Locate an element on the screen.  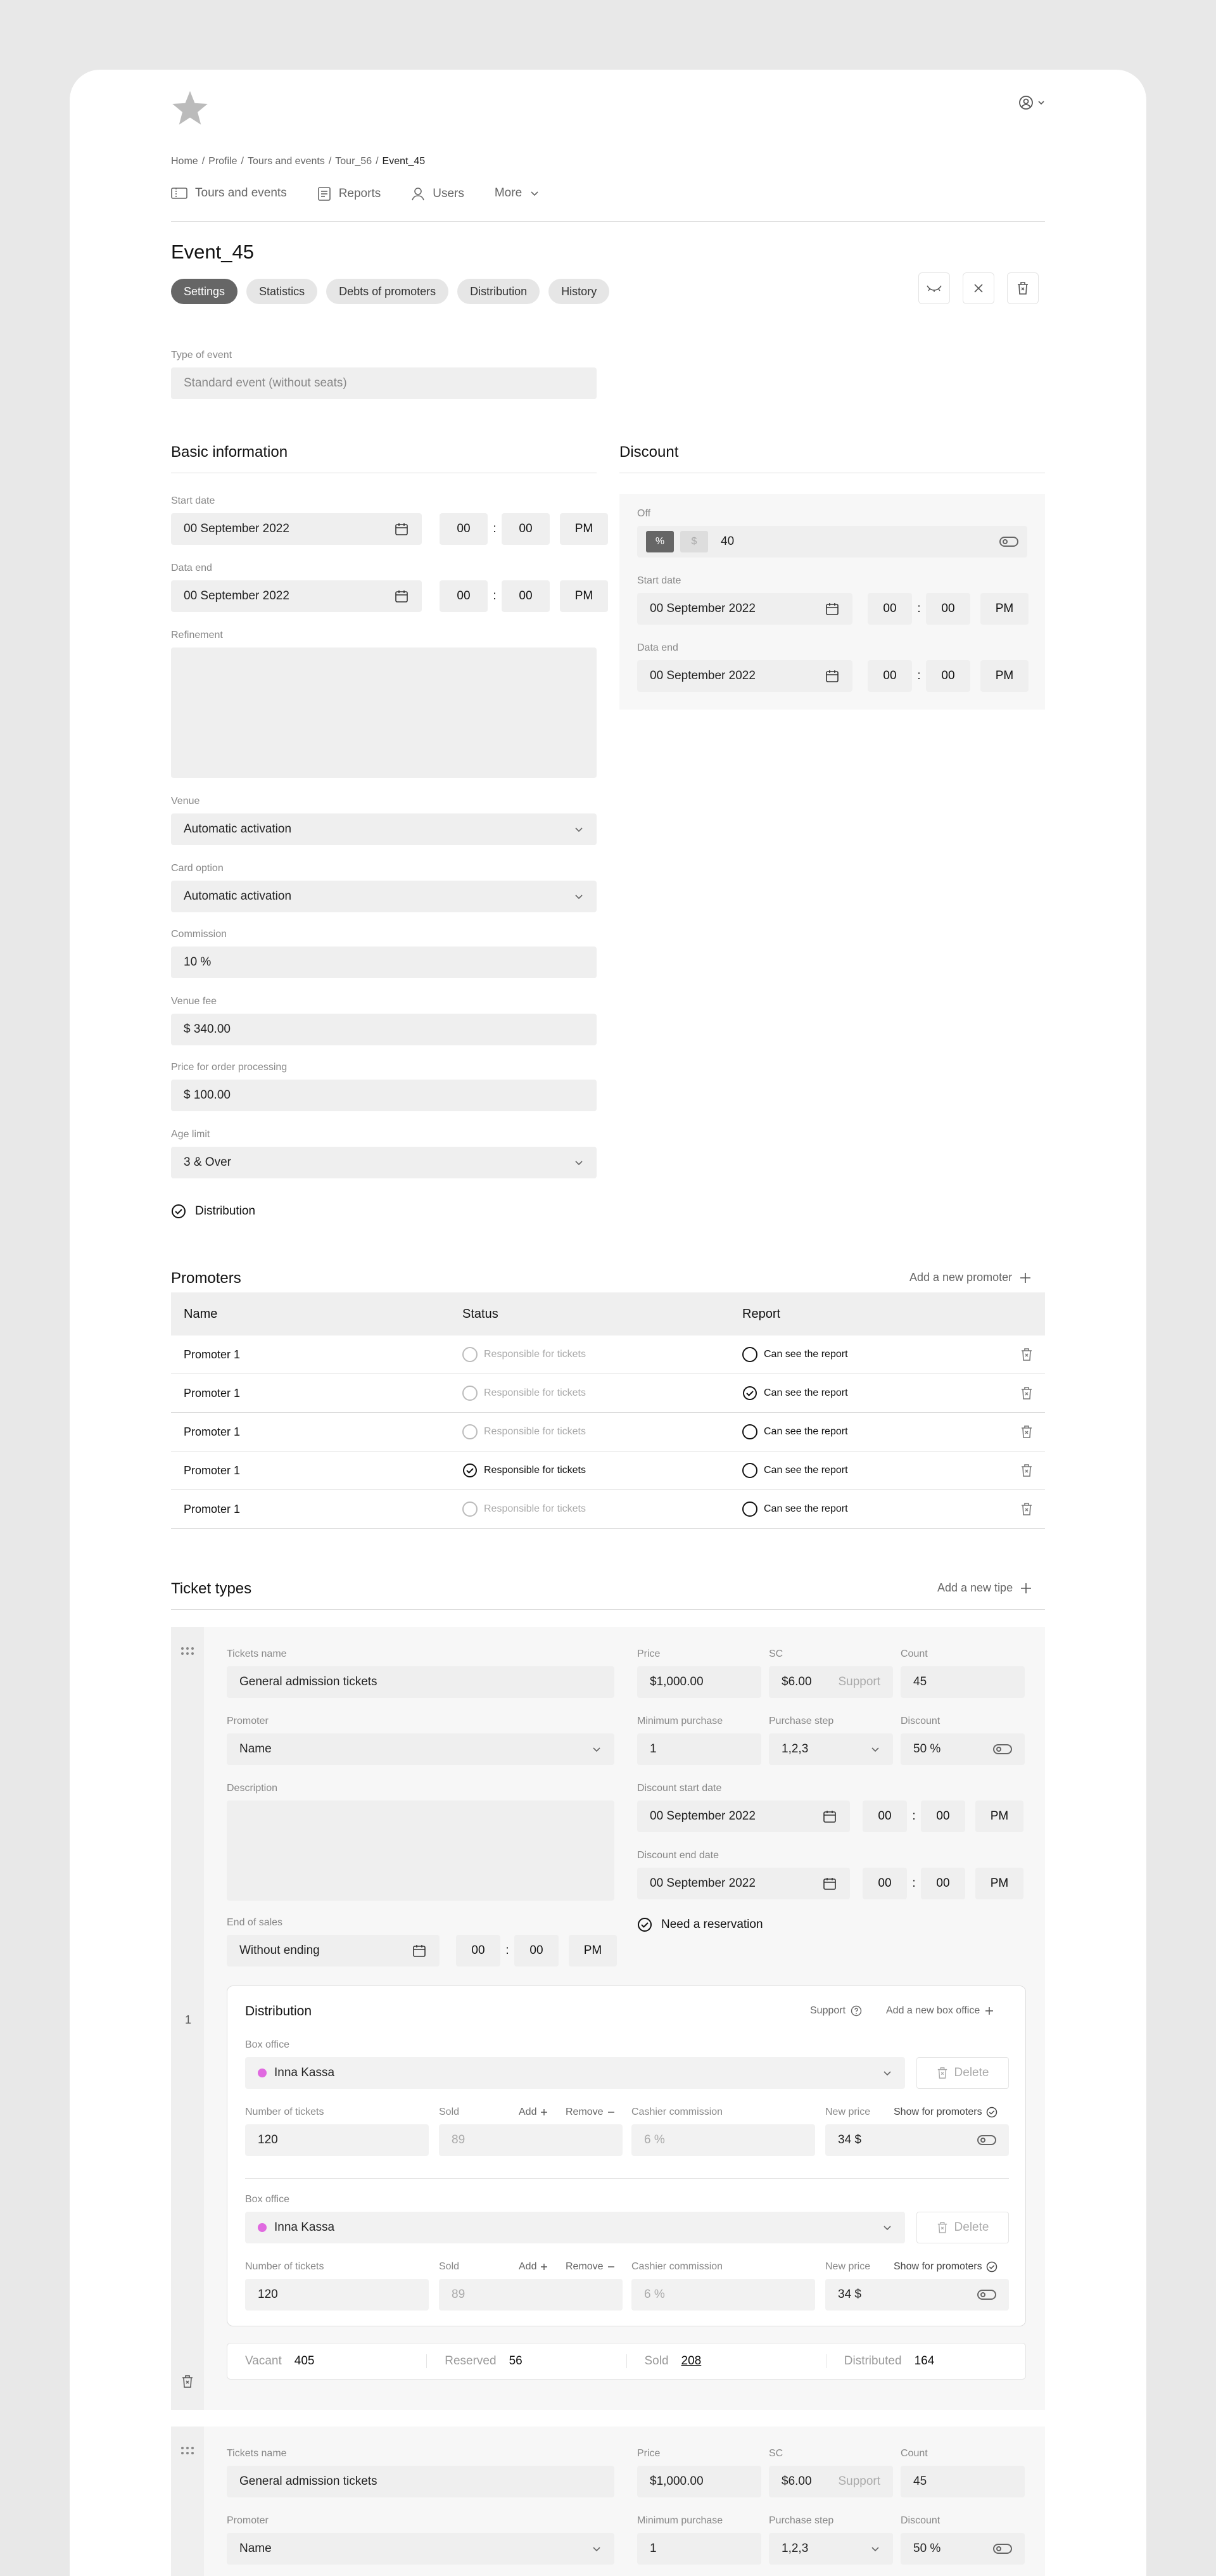
start-hour-input: 00 is located at coordinates (464, 529).